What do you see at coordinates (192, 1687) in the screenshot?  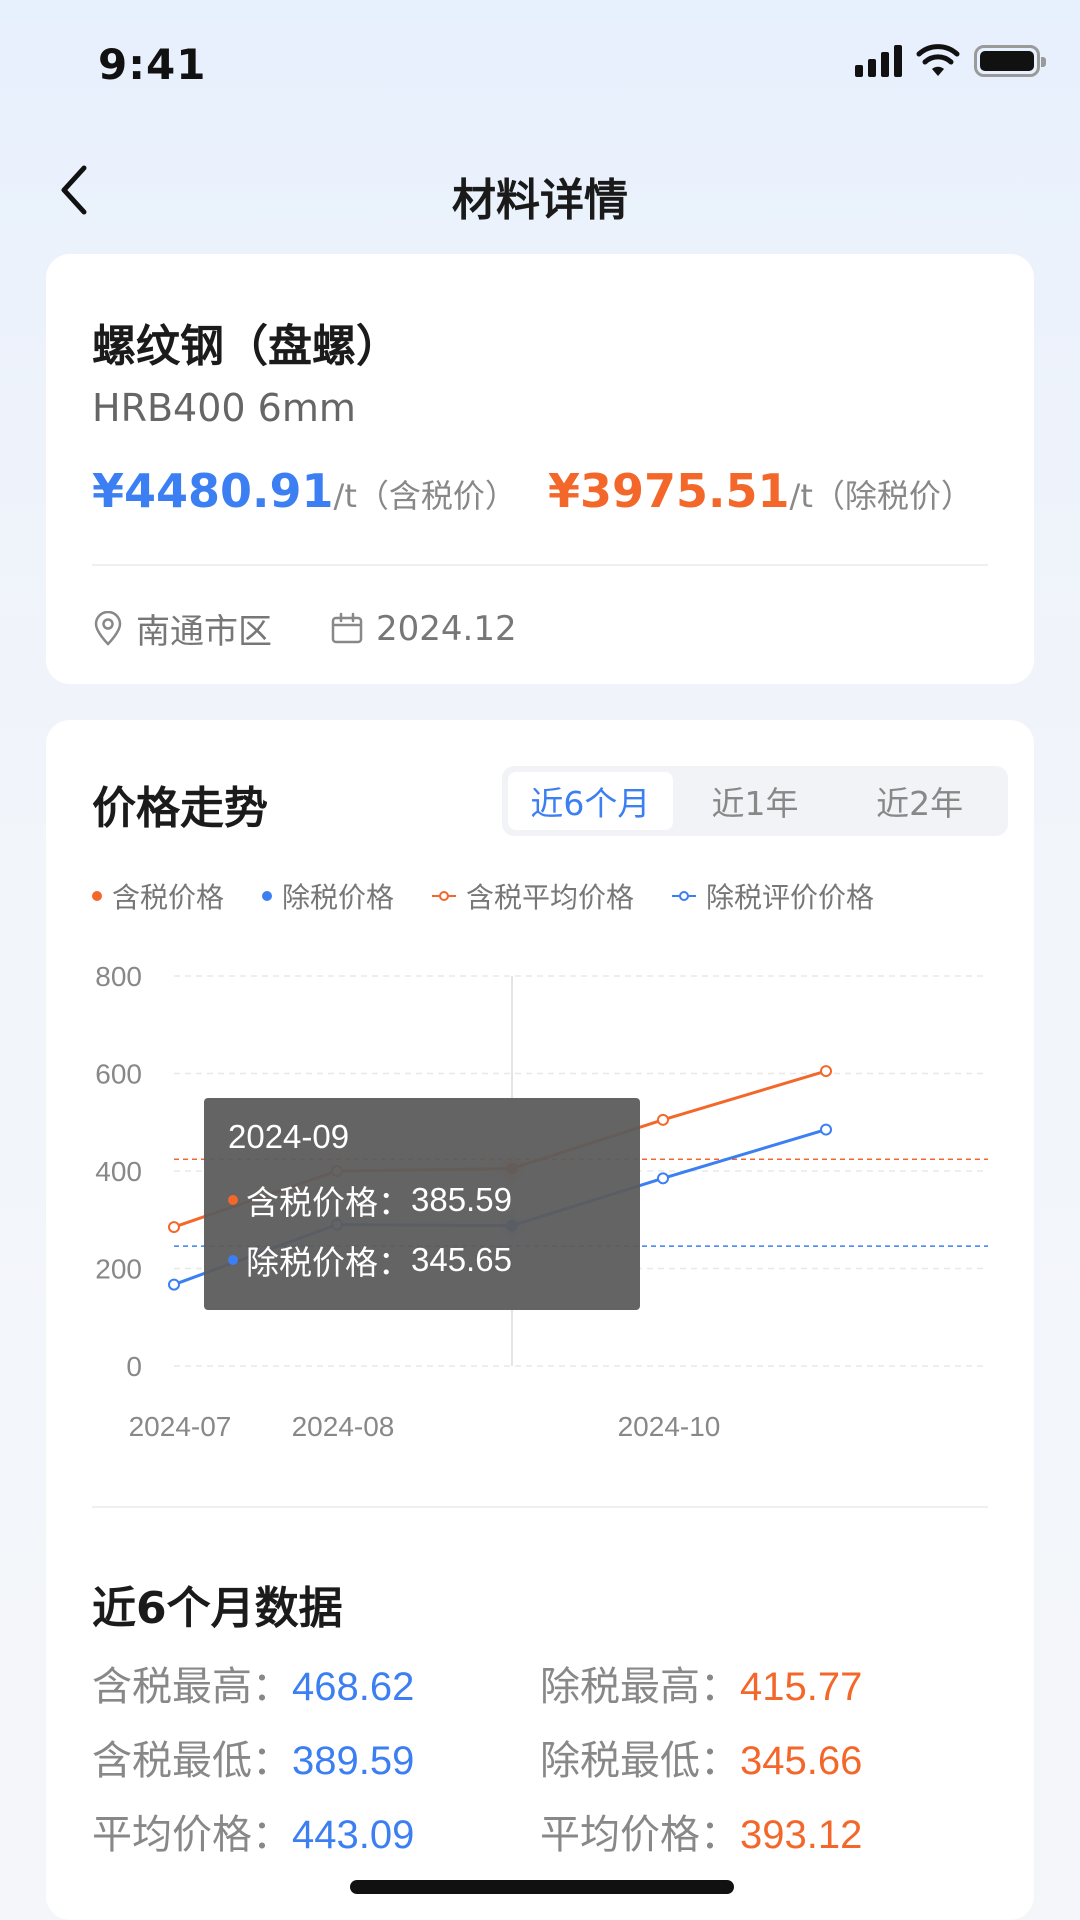 I see `stat-label: 含税最高：` at bounding box center [192, 1687].